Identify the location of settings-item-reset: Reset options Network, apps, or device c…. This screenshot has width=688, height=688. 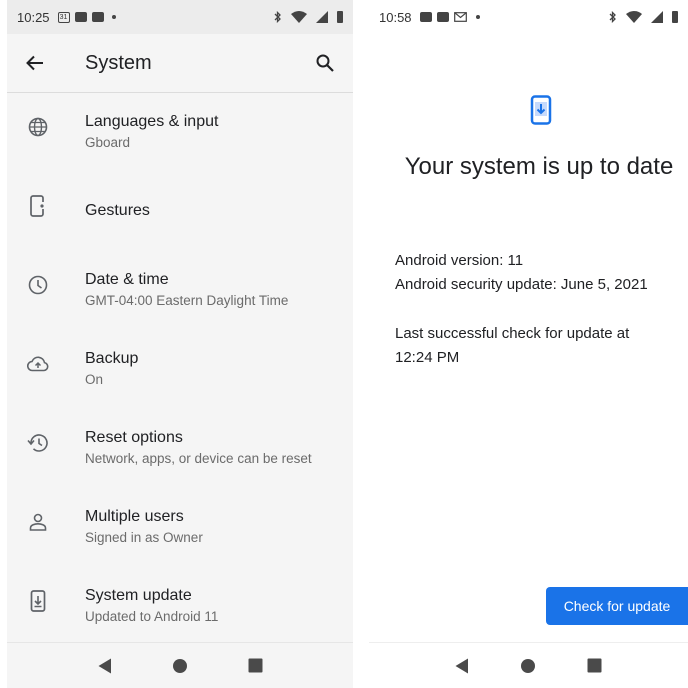
(180, 448).